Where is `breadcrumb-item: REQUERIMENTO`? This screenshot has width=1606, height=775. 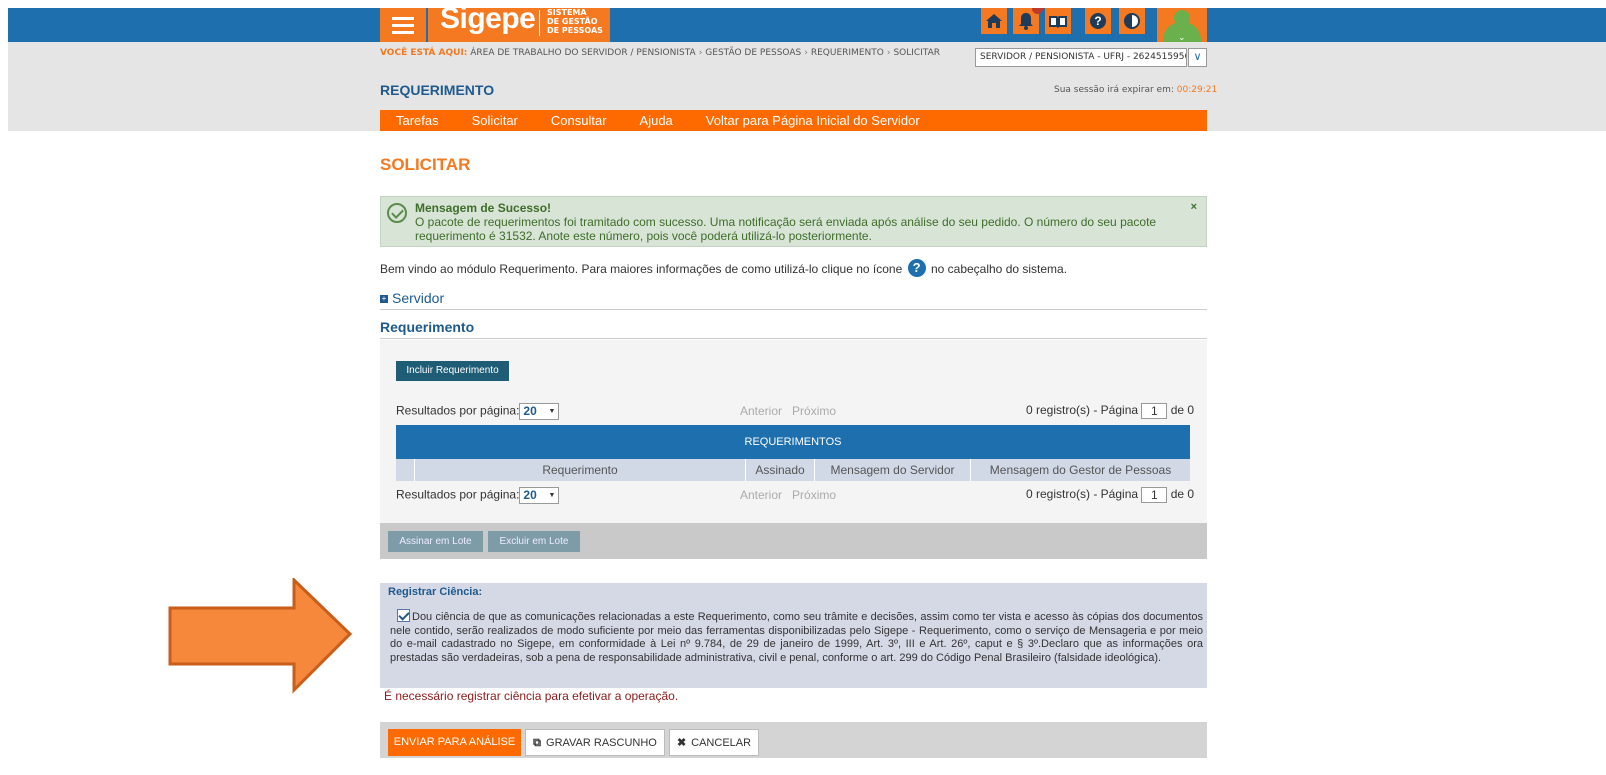 breadcrumb-item: REQUERIMENTO is located at coordinates (847, 53).